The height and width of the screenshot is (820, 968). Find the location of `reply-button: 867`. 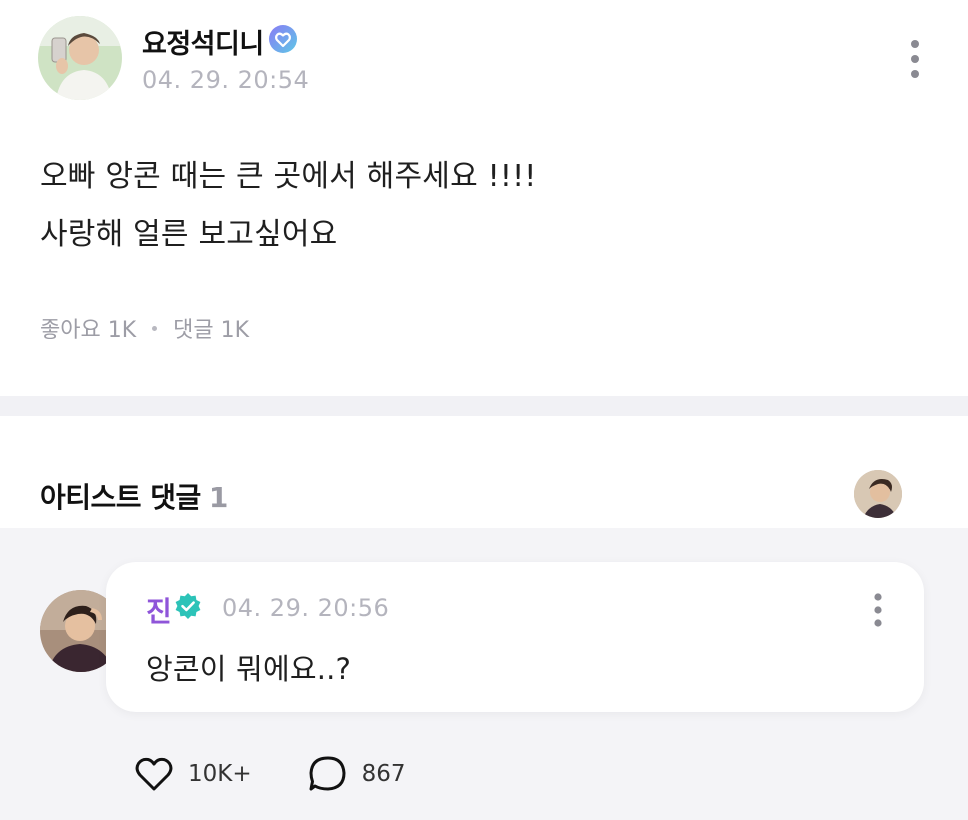

reply-button: 867 is located at coordinates (356, 774).